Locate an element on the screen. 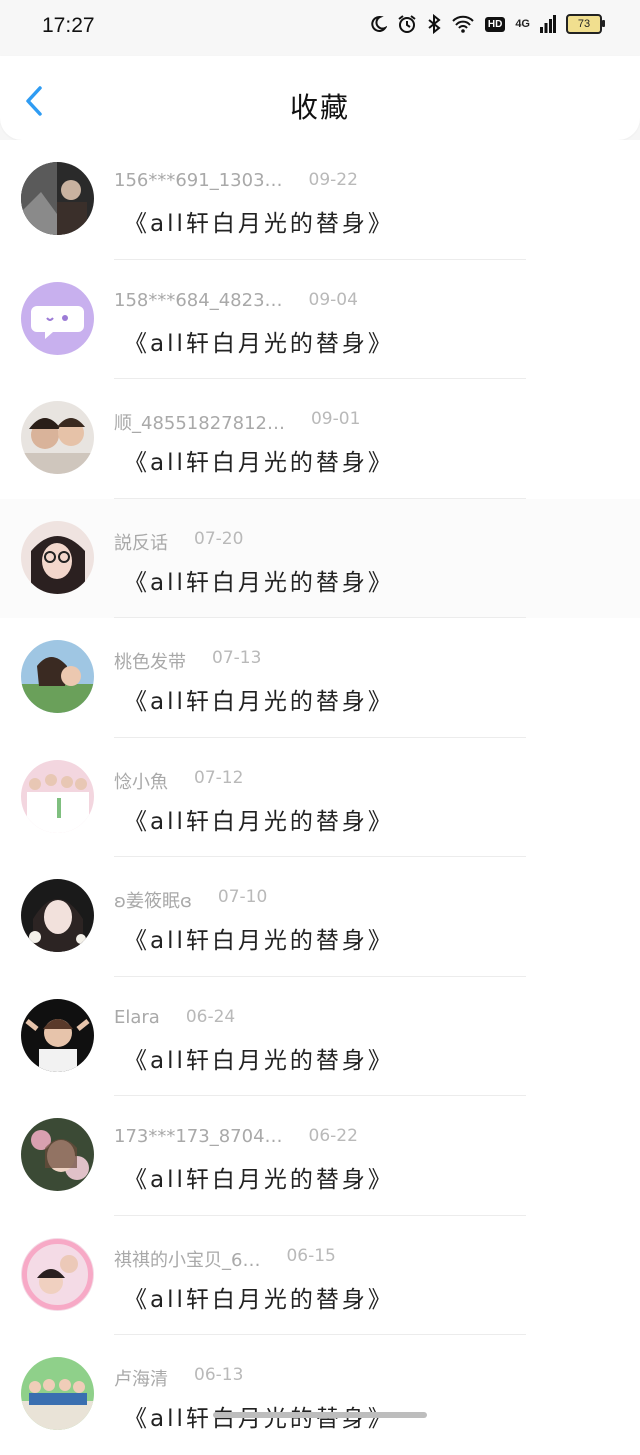 The width and height of the screenshot is (640, 1455). list-item: 顺_48551827812… 09-01 《all轩白月光的替身》 is located at coordinates (320, 439).